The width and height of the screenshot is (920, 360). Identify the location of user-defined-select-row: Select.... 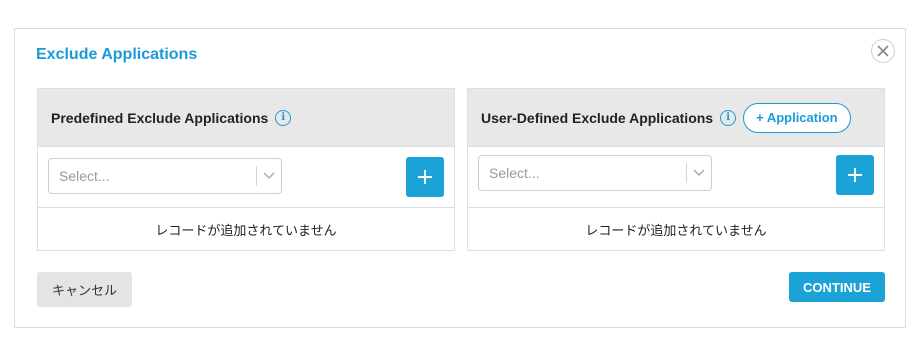
(676, 177).